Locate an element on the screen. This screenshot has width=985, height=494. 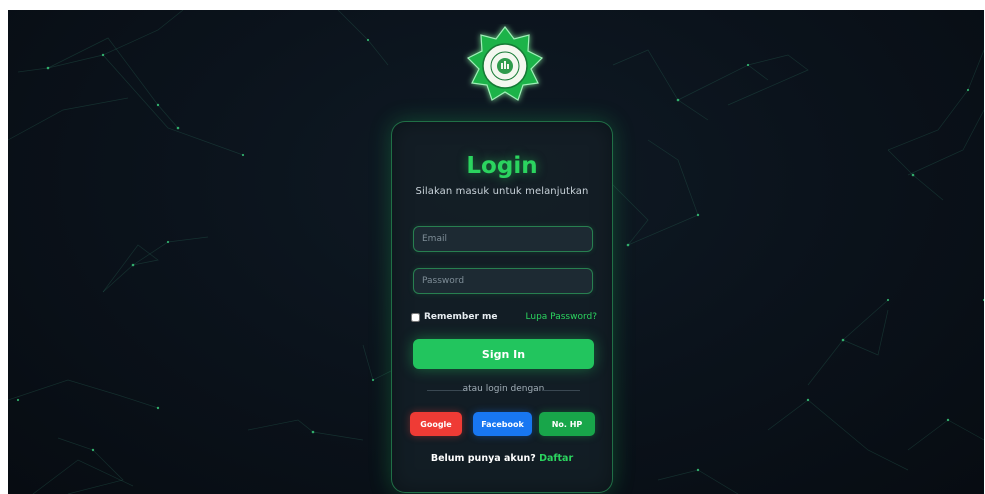
signup-prompt: Belum punya akun? is located at coordinates (483, 458).